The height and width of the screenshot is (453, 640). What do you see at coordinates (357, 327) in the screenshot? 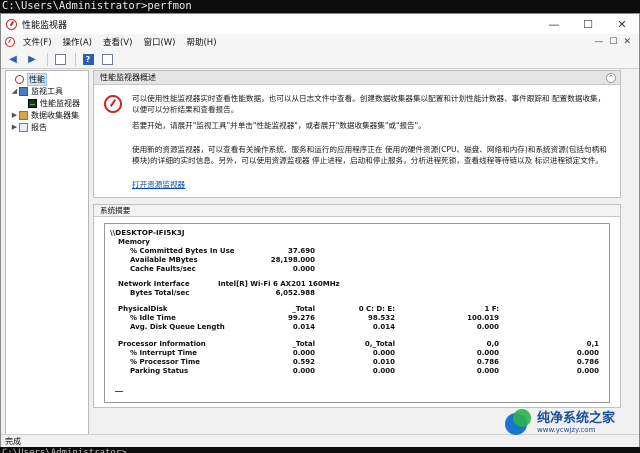
I see `summary-row: Avg. Disk Queue Length 0.014 0.014 0.000` at bounding box center [357, 327].